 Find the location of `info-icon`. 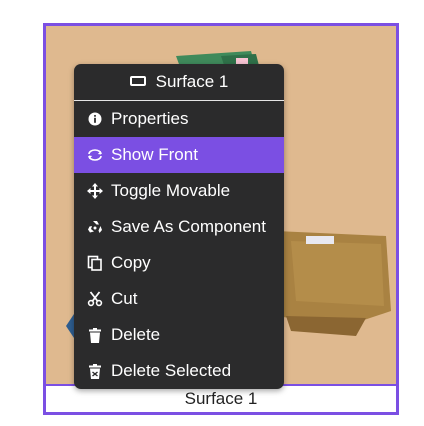

info-icon is located at coordinates (95, 119).